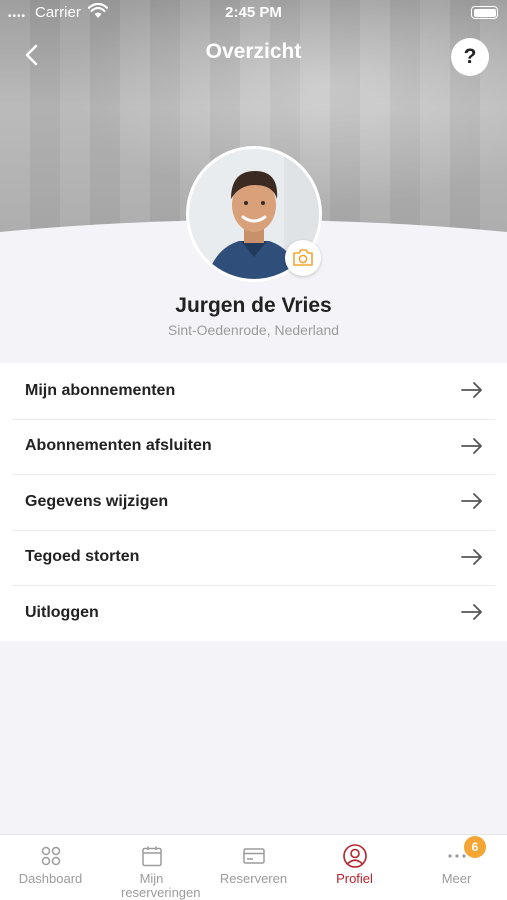  I want to click on menu-item-label: Mijn abonnementen, so click(100, 390).